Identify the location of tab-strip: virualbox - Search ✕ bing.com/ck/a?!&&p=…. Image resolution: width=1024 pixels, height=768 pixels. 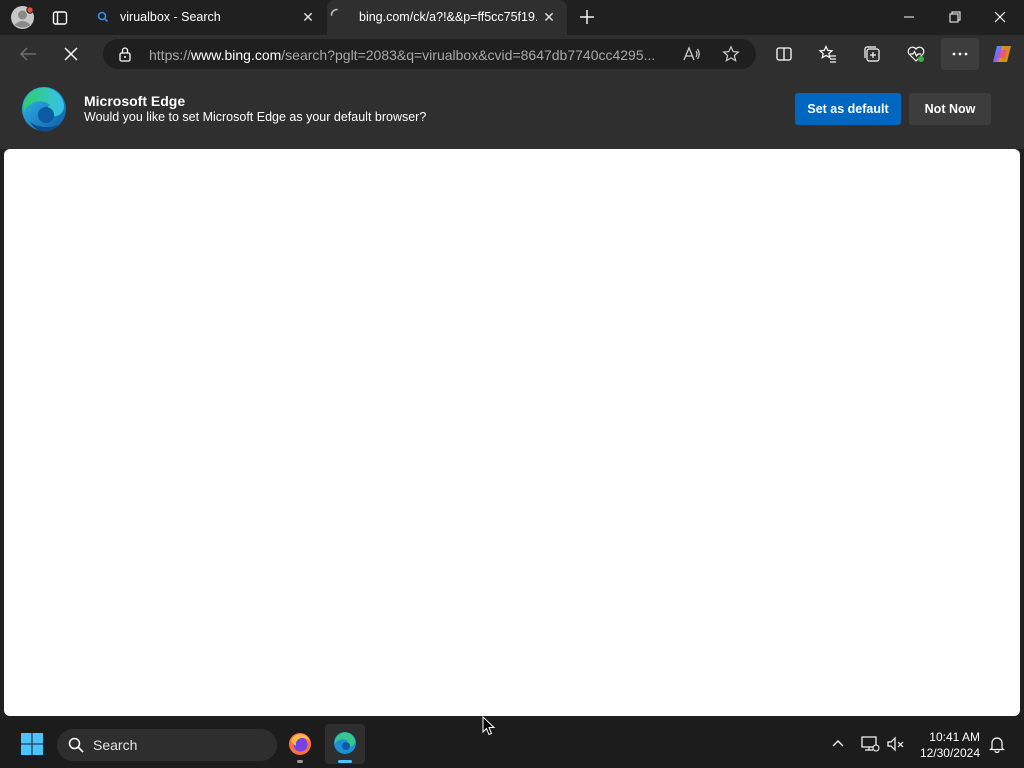
(512, 17).